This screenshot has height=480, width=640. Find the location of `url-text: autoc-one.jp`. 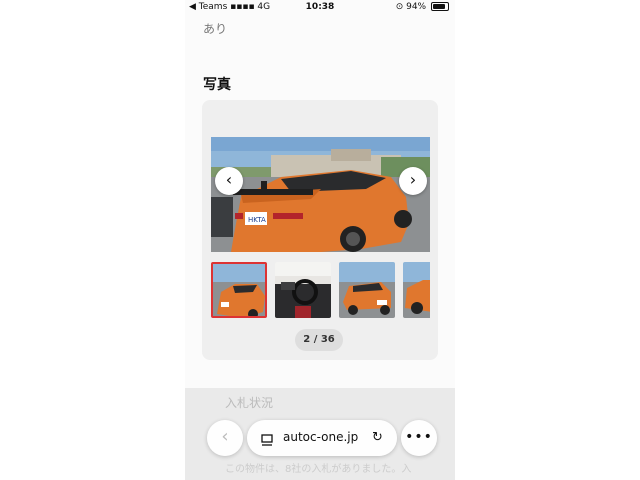

url-text: autoc-one.jp is located at coordinates (321, 437).